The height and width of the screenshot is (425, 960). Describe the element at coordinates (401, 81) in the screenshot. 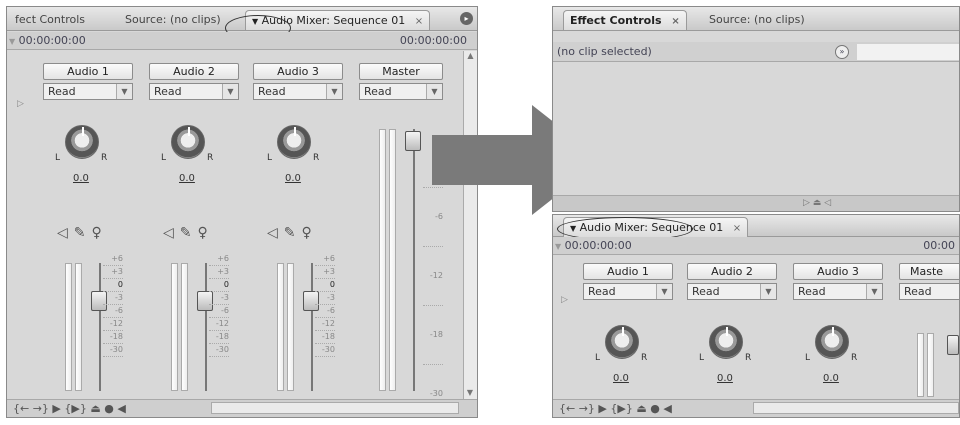

I see `channel-strip-master: Master Read ▼` at that location.